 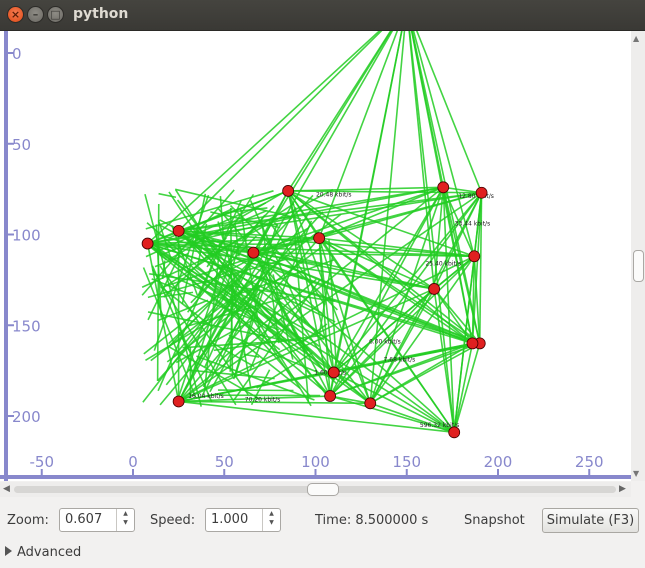 What do you see at coordinates (473, 223) in the screenshot?
I see `edge-label: 33.44 kbit/s` at bounding box center [473, 223].